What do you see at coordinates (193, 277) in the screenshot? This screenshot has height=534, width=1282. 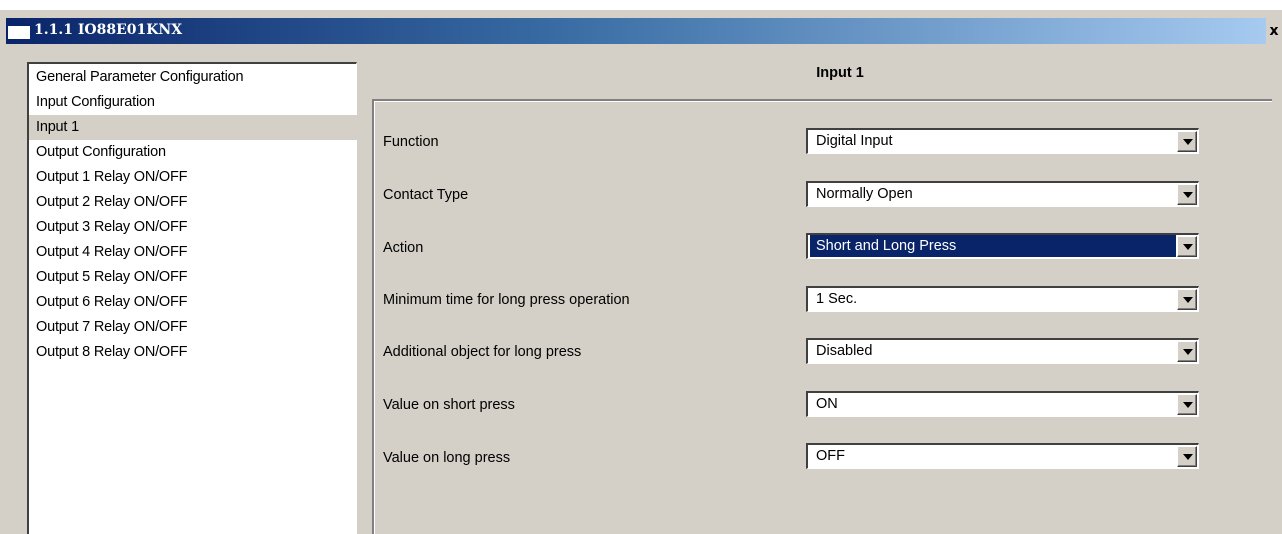 I see `sidebar-item-output-5: Output 5 Relay ON/OFF` at bounding box center [193, 277].